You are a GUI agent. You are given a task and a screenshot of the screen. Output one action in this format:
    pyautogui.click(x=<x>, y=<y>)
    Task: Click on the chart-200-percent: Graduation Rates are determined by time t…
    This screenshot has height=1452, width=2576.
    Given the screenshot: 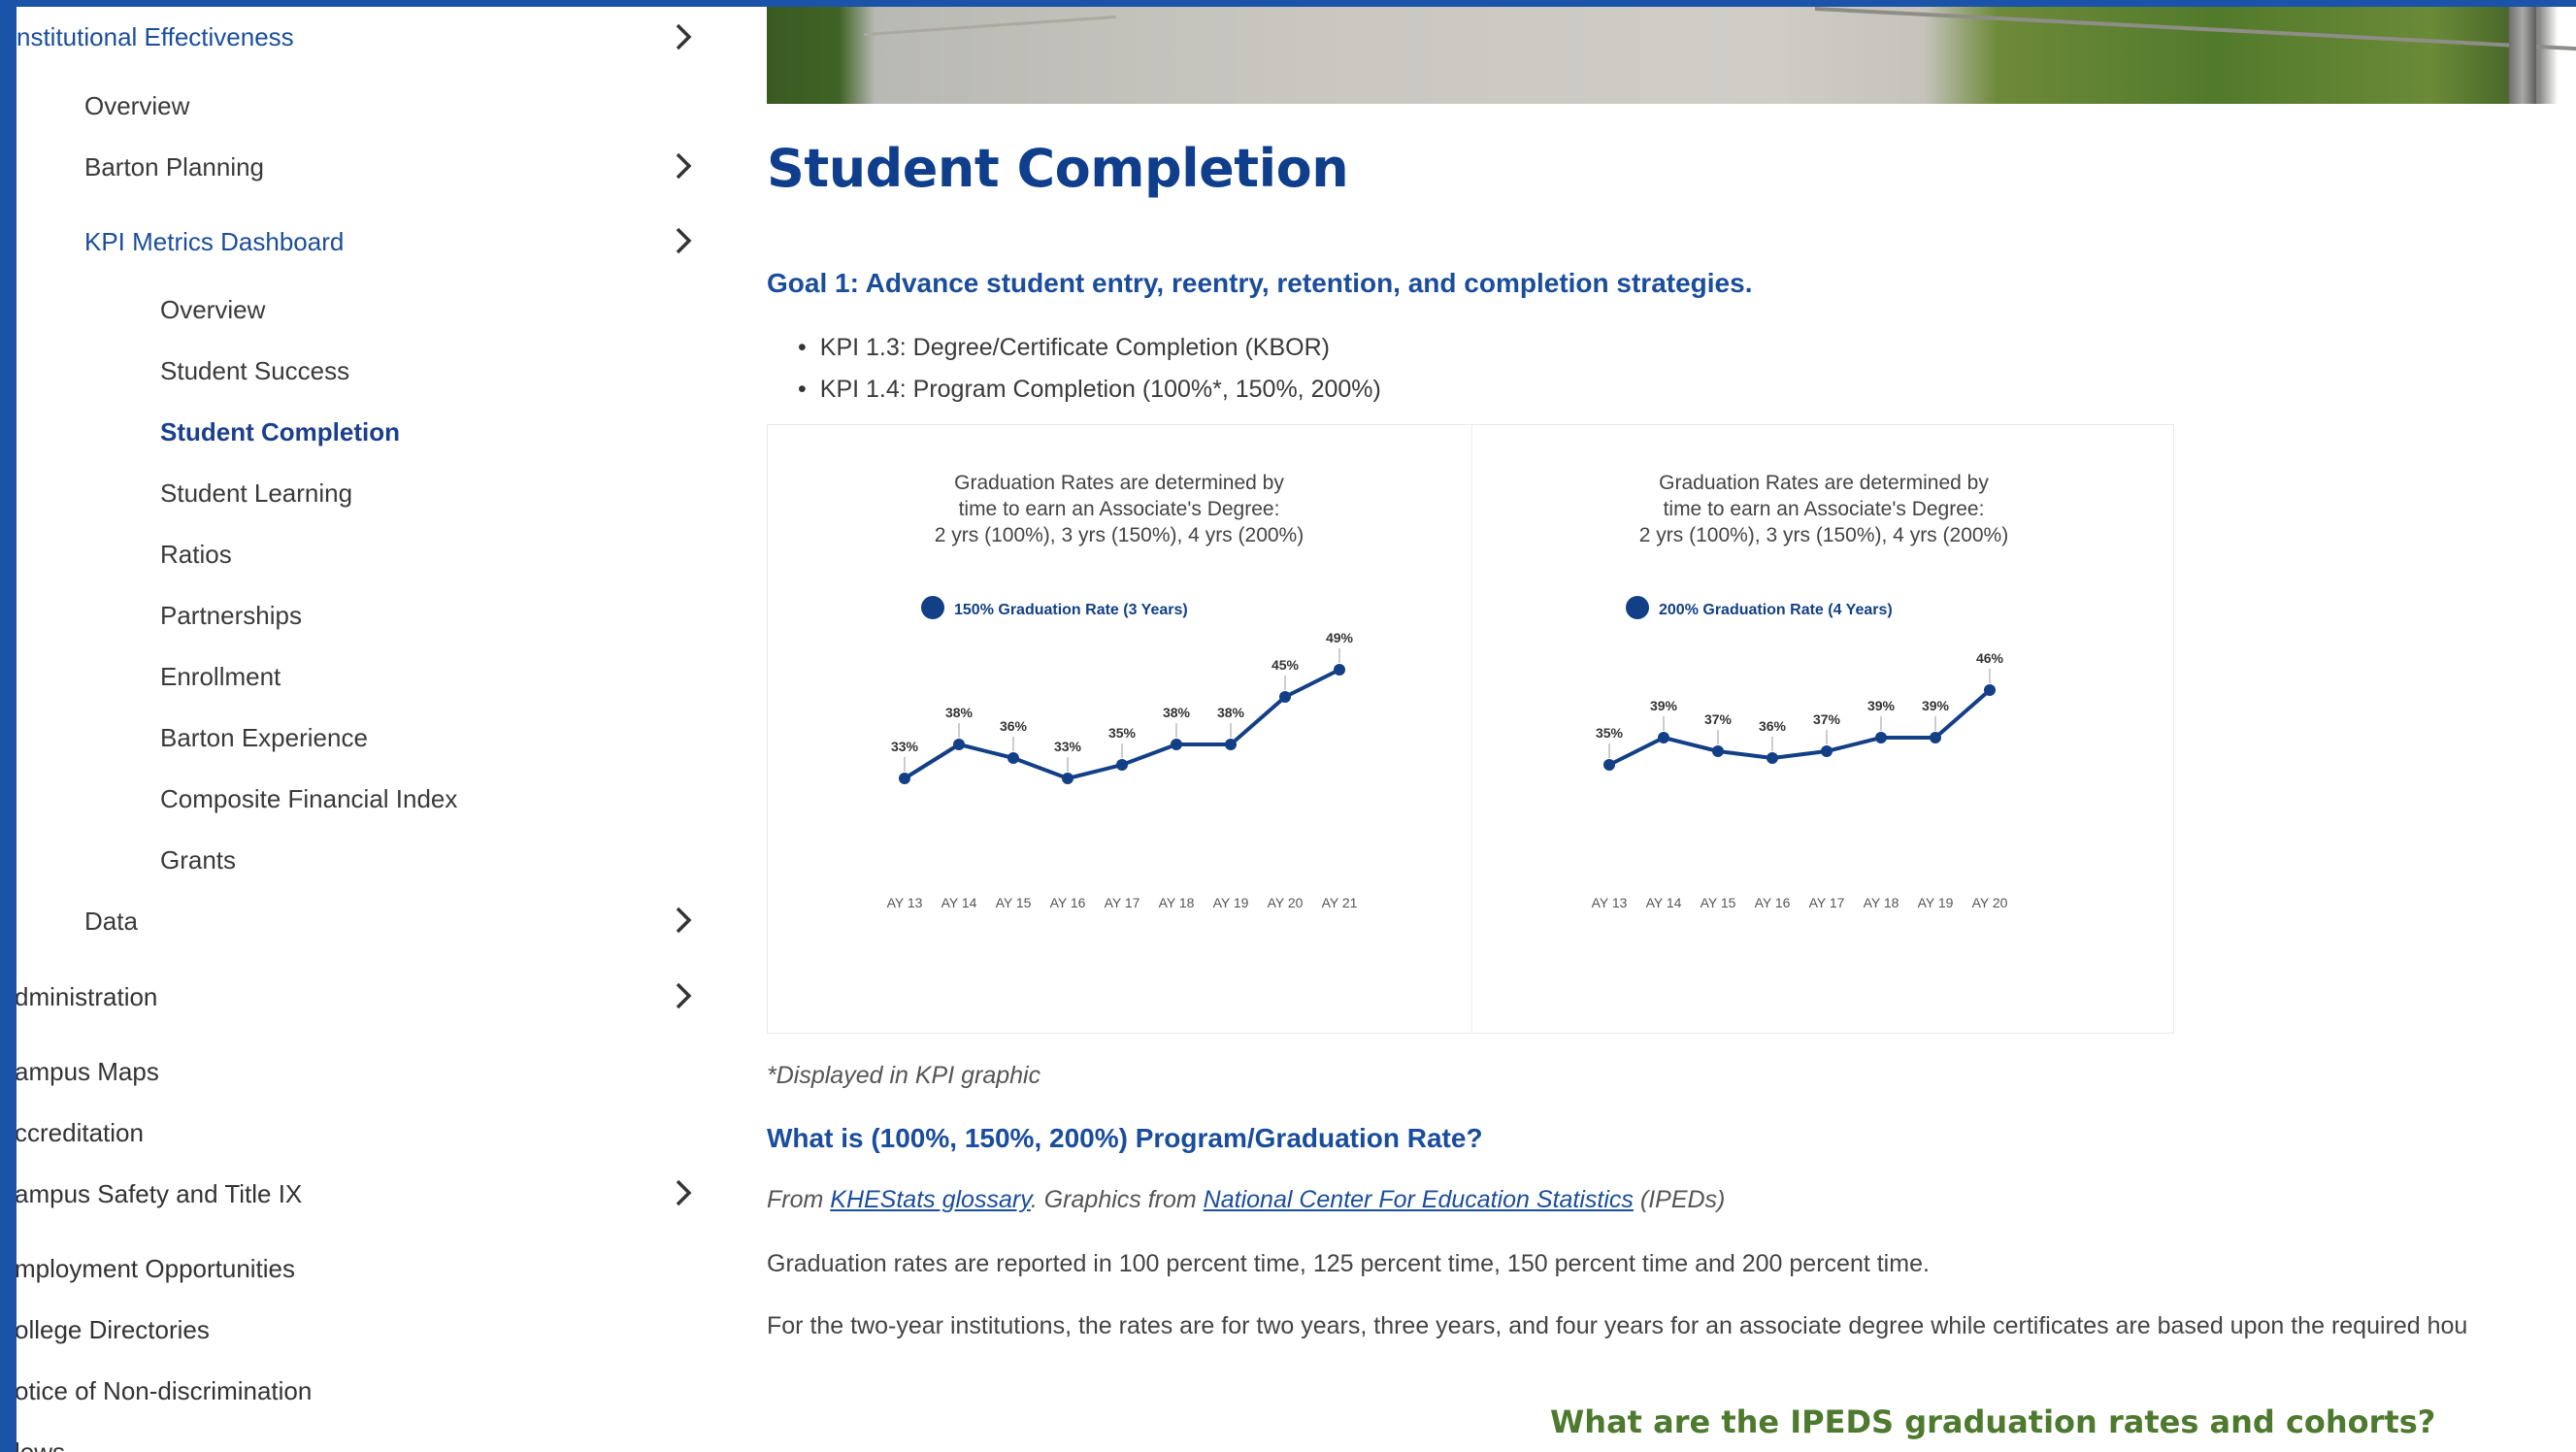 What is the action you would take?
    pyautogui.click(x=1823, y=729)
    